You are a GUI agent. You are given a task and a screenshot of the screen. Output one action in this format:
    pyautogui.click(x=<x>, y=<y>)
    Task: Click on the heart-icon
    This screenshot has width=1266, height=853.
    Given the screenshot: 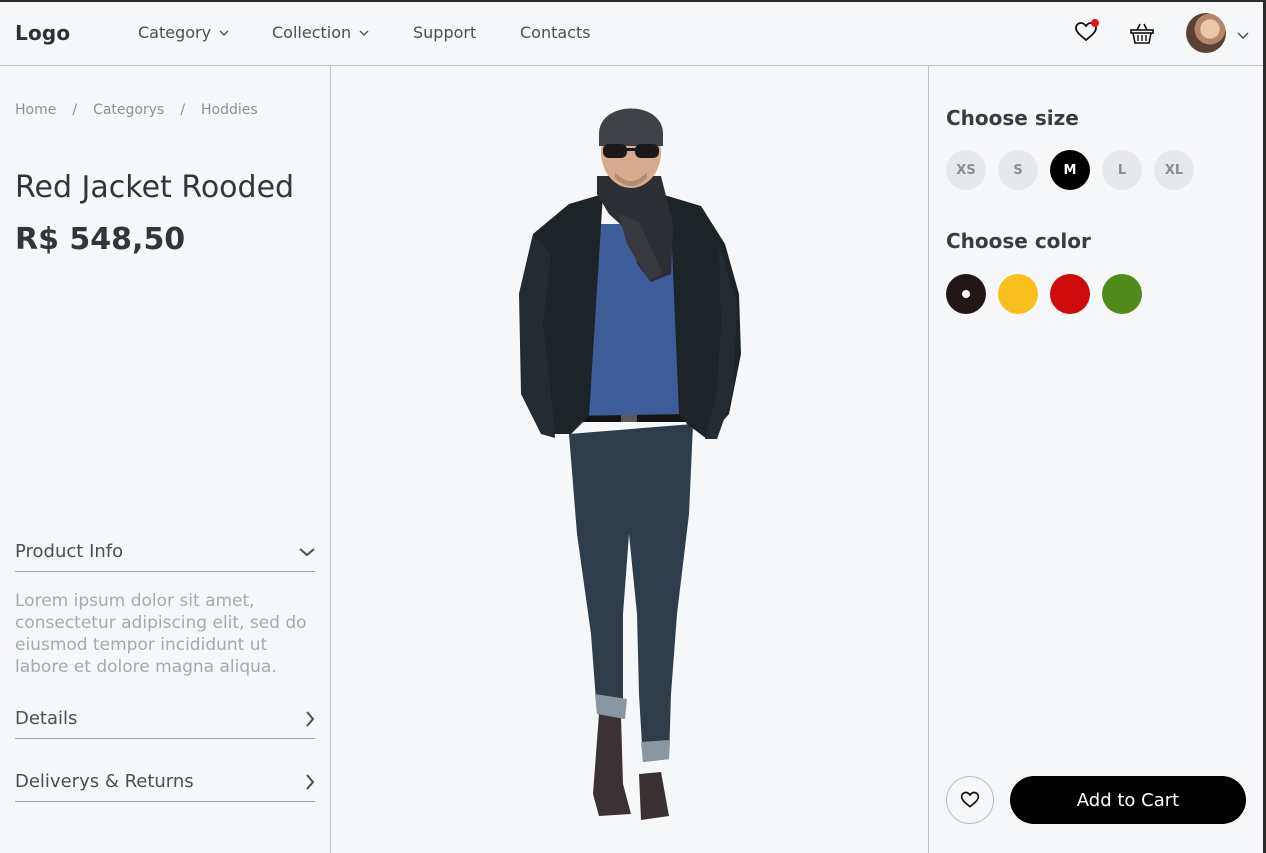 What is the action you would take?
    pyautogui.click(x=970, y=799)
    